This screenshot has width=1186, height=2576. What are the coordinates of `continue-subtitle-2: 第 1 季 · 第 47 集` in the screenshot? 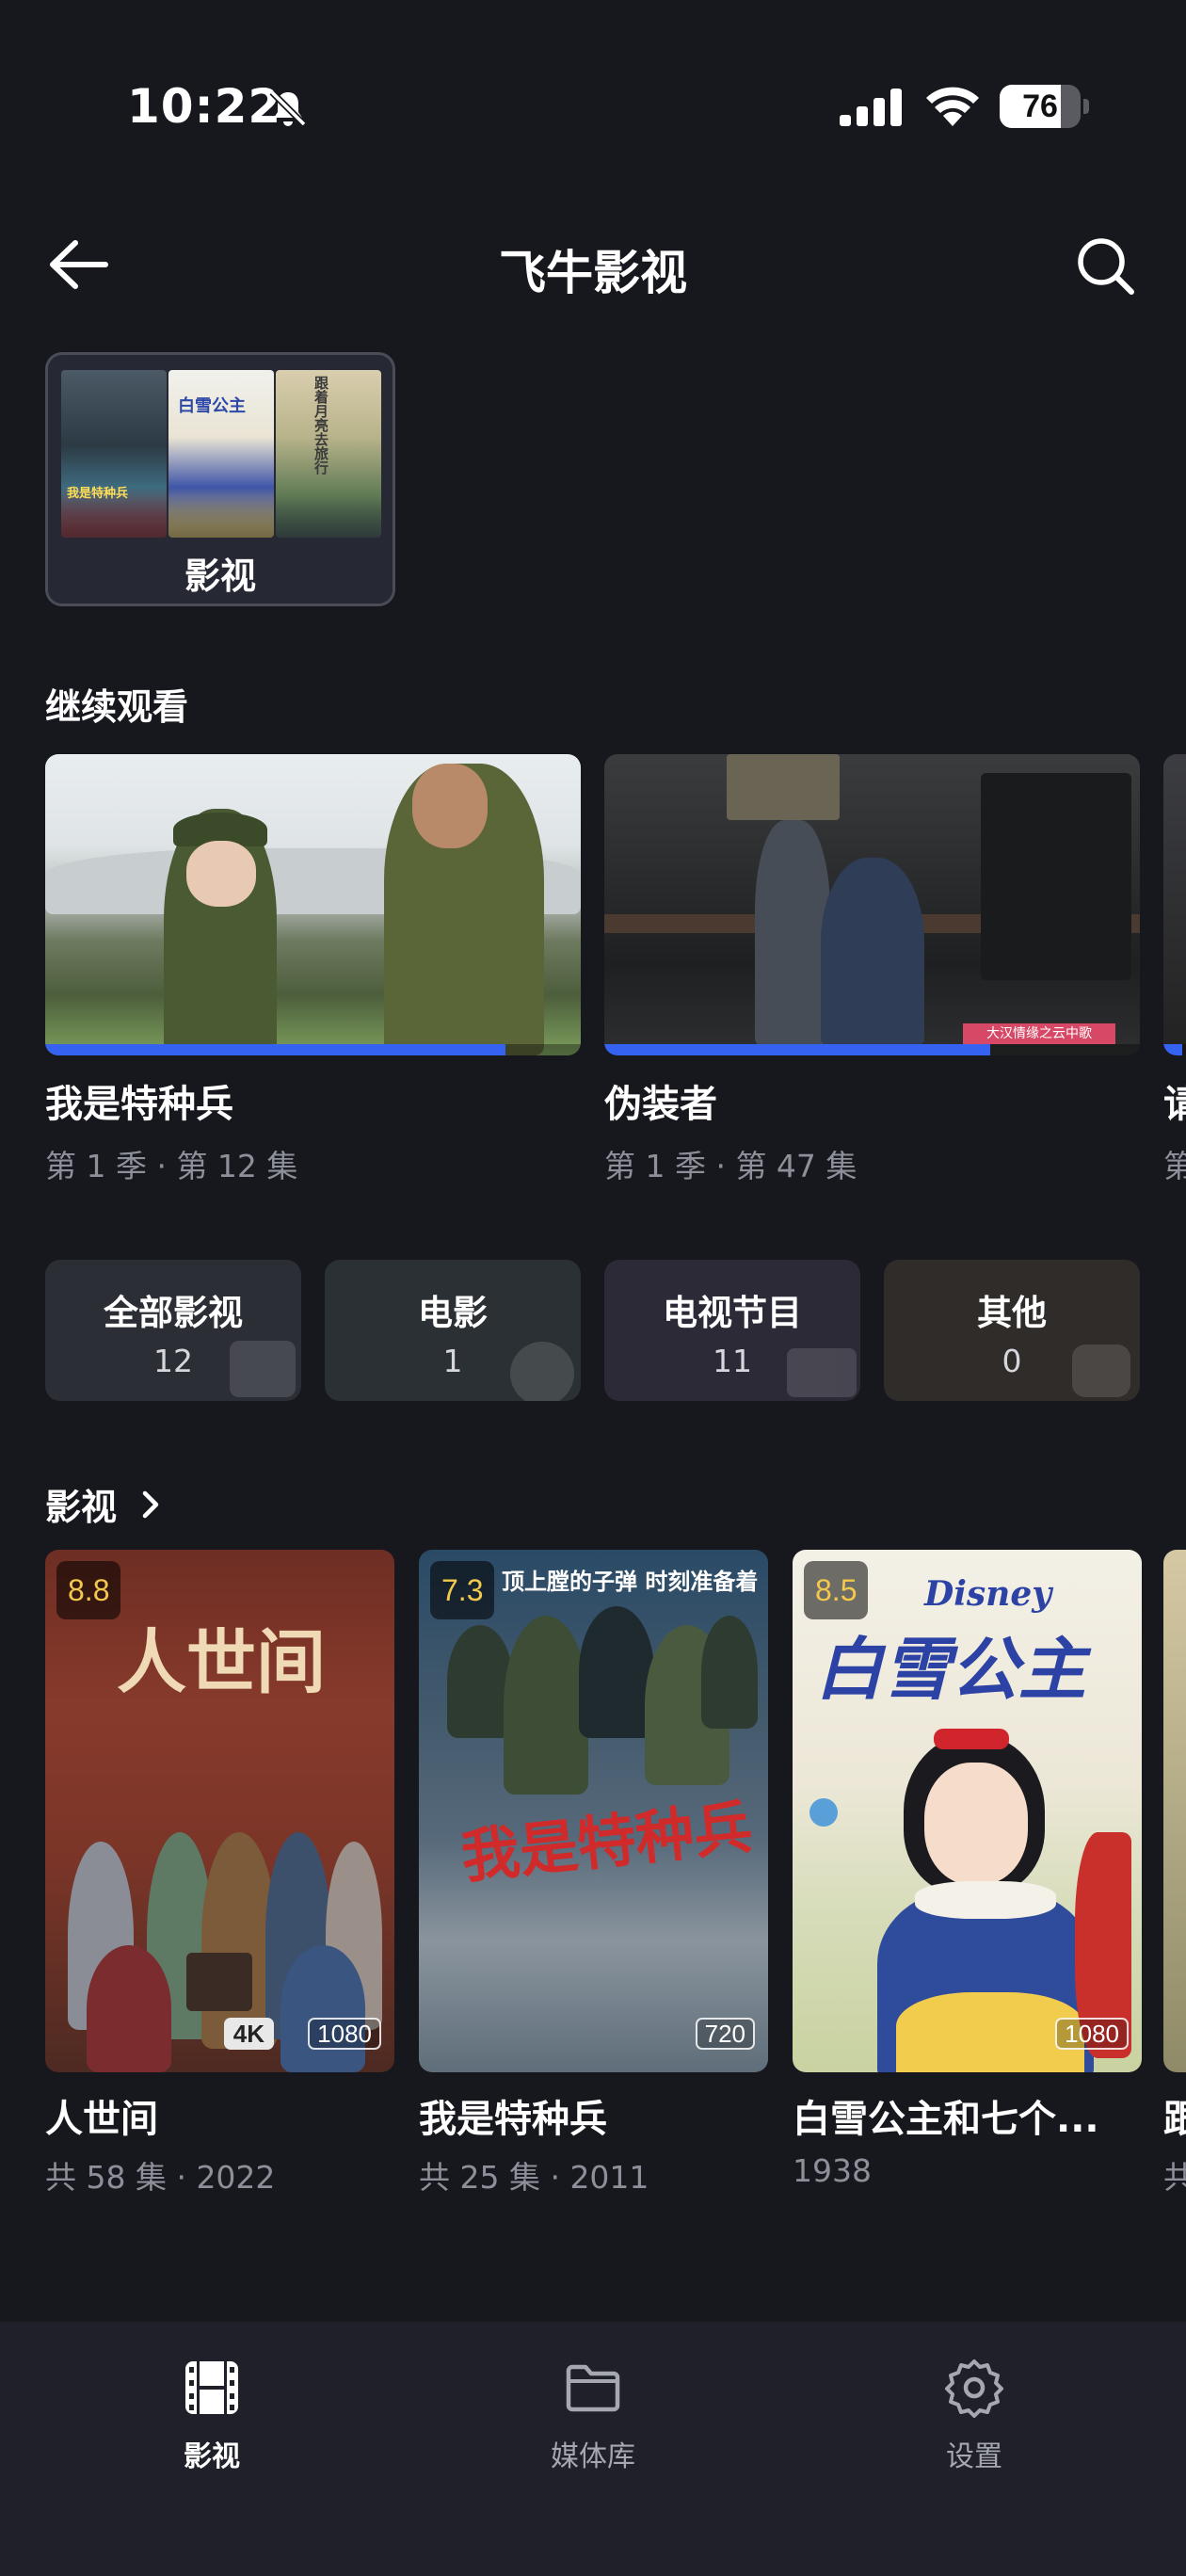 It's located at (730, 1166).